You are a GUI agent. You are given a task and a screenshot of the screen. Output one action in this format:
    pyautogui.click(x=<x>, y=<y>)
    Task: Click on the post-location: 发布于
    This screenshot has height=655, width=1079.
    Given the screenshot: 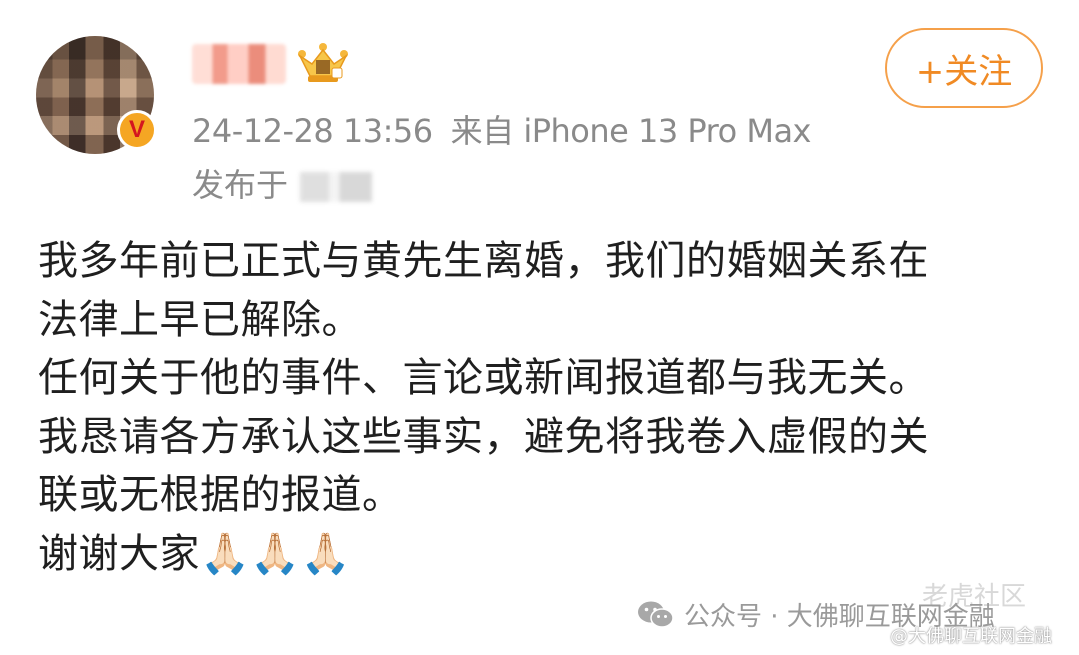 What is the action you would take?
    pyautogui.click(x=282, y=183)
    